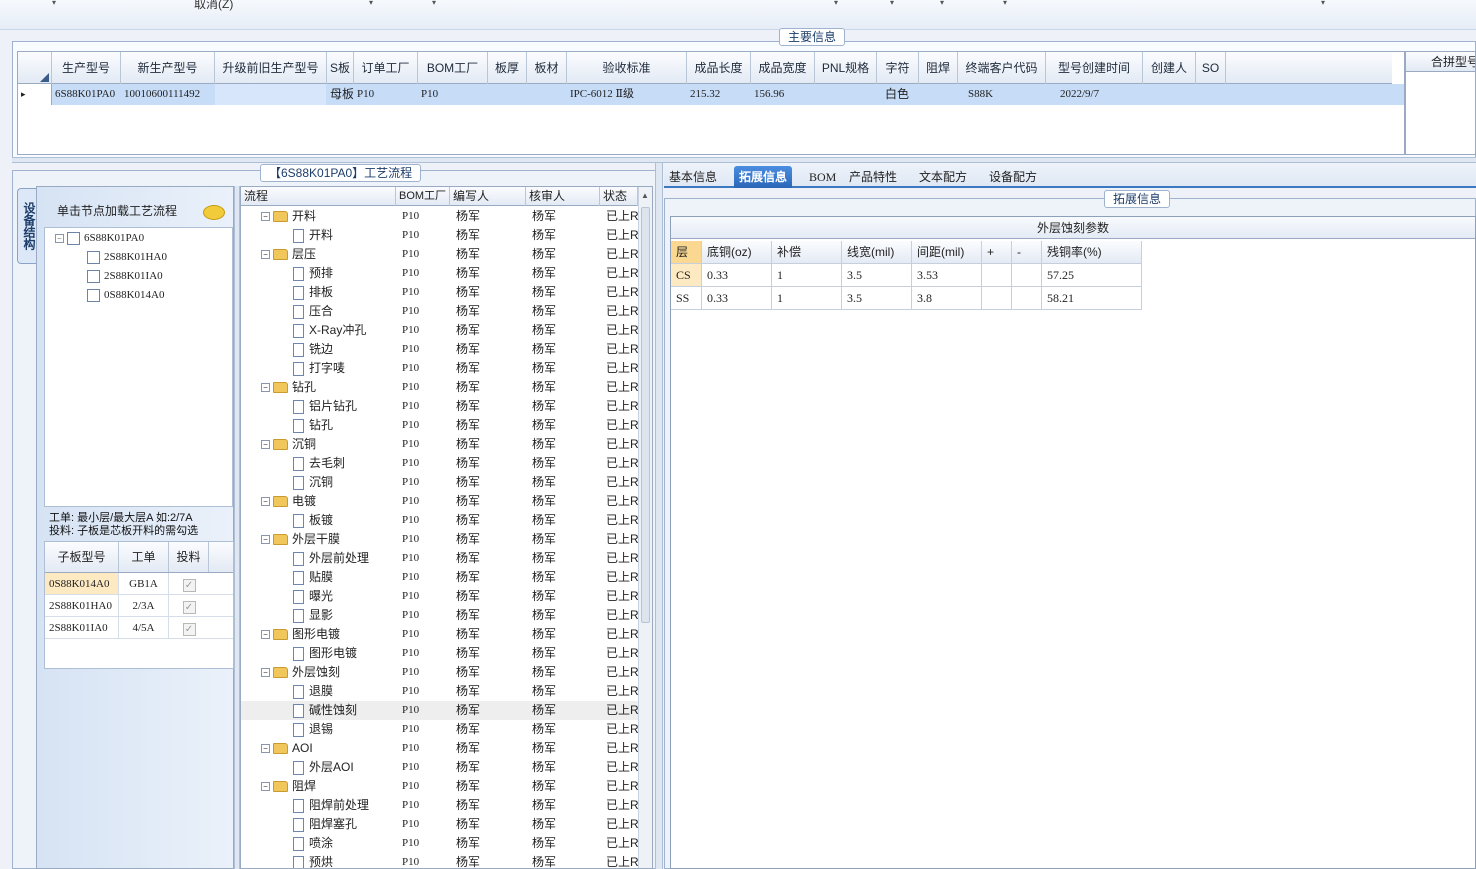 The image size is (1476, 869). What do you see at coordinates (645, 415) in the screenshot?
I see `scrollbar-thumb` at bounding box center [645, 415].